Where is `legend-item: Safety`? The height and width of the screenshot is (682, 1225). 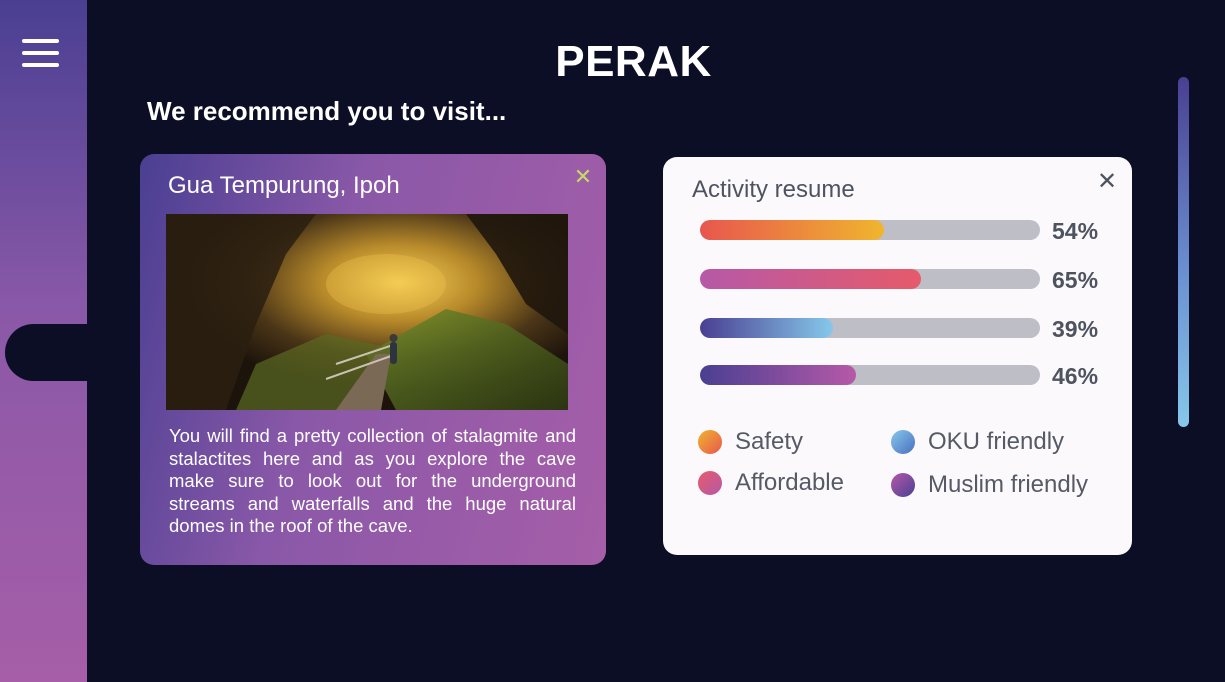 legend-item: Safety is located at coordinates (750, 442).